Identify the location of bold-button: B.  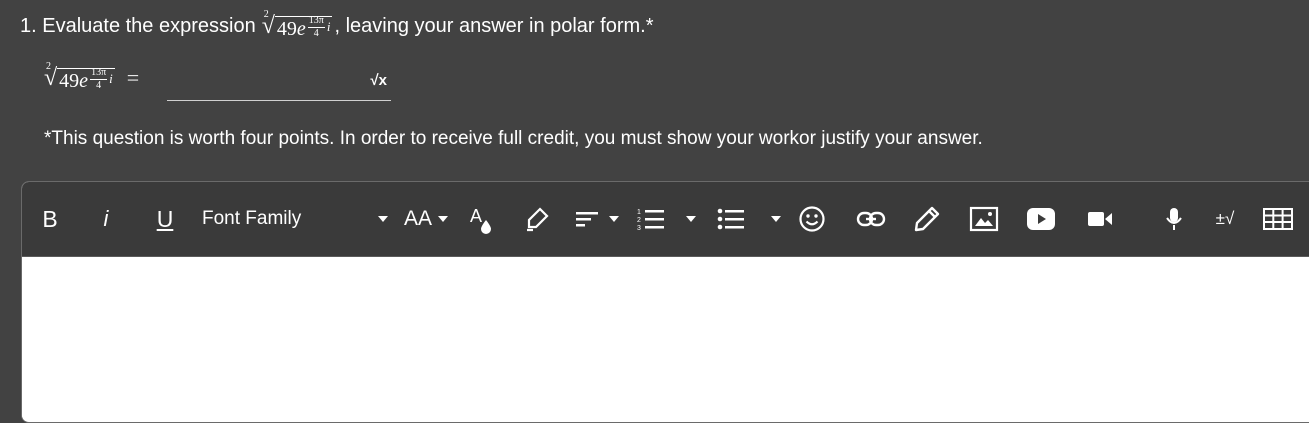
(50, 219).